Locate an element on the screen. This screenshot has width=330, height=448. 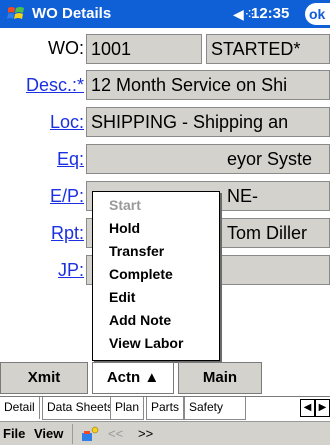
menu-item-start: Start is located at coordinates (125, 205).